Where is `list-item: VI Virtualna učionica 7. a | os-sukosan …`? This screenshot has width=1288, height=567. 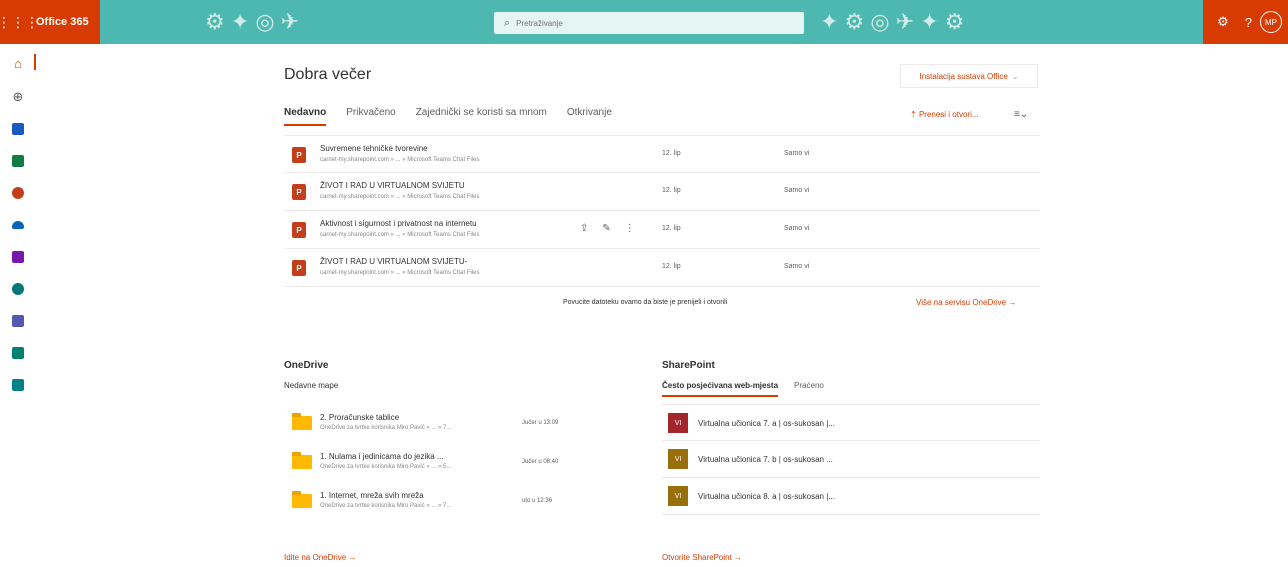 list-item: VI Virtualna učionica 7. a | os-sukosan … is located at coordinates (851, 422).